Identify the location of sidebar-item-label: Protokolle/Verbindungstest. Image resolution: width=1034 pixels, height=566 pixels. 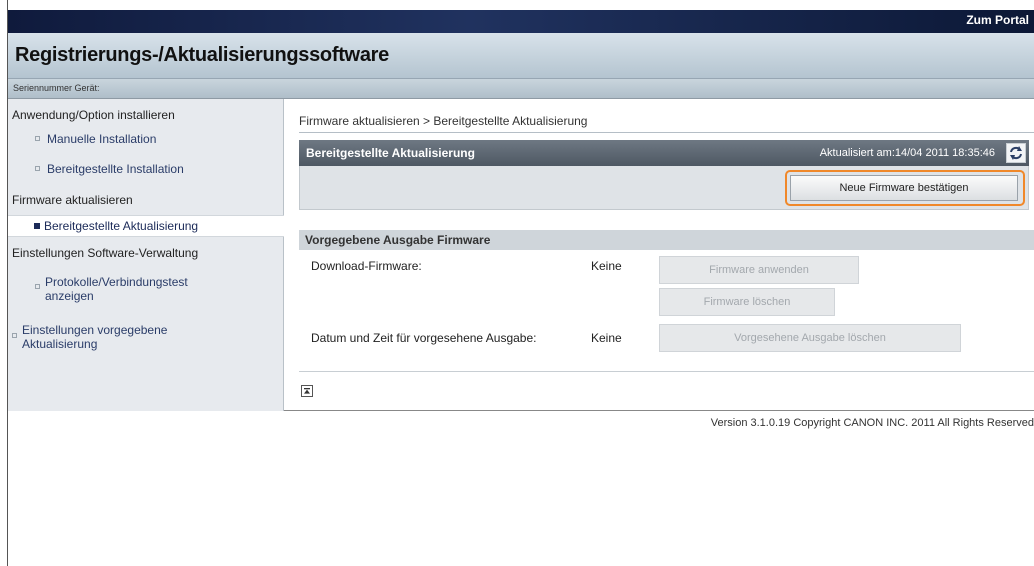
(116, 282).